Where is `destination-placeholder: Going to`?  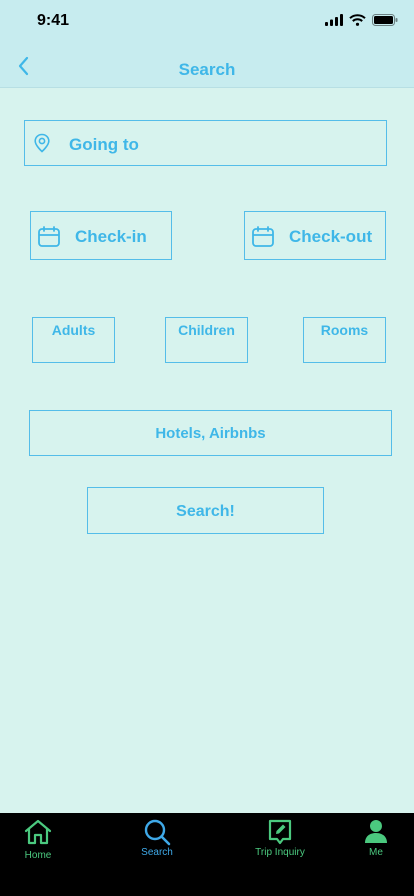 destination-placeholder: Going to is located at coordinates (104, 144).